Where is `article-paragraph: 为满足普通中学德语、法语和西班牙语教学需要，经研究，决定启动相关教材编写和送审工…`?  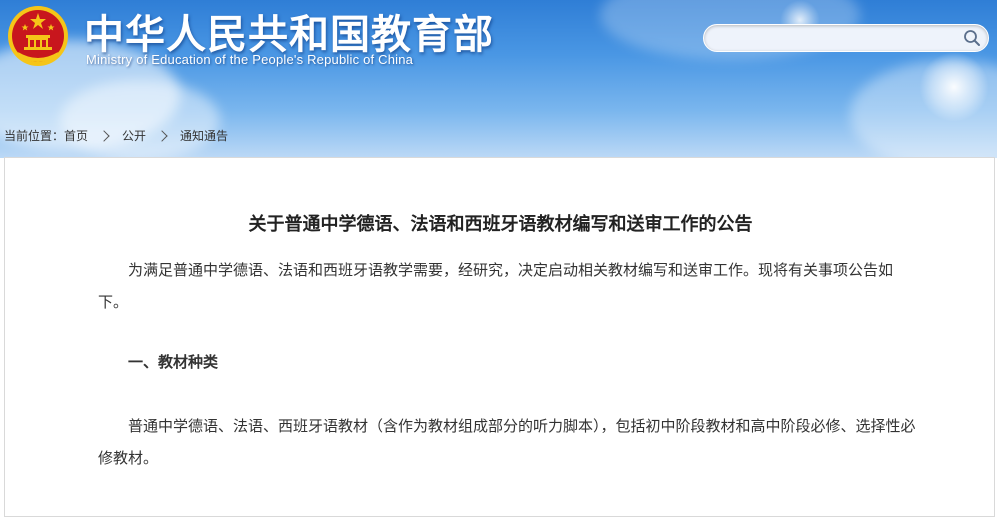 article-paragraph: 为满足普通中学德语、法语和西班牙语教学需要，经研究，决定启动相关教材编写和送审工… is located at coordinates (496, 286).